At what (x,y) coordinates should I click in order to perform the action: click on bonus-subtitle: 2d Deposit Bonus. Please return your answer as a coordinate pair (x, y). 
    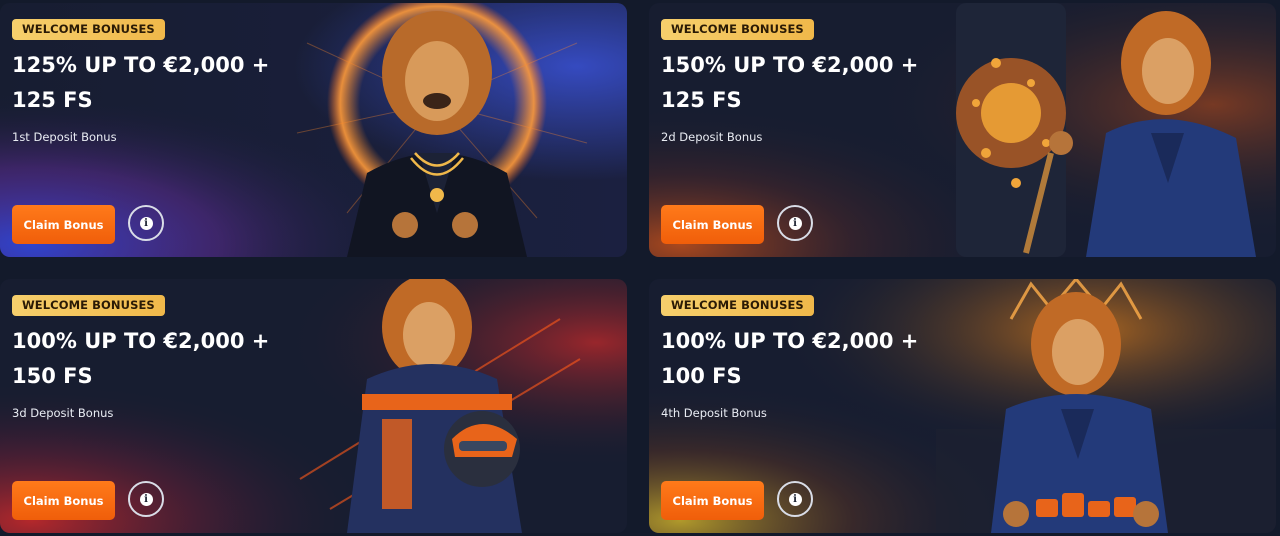
    Looking at the image, I should click on (712, 137).